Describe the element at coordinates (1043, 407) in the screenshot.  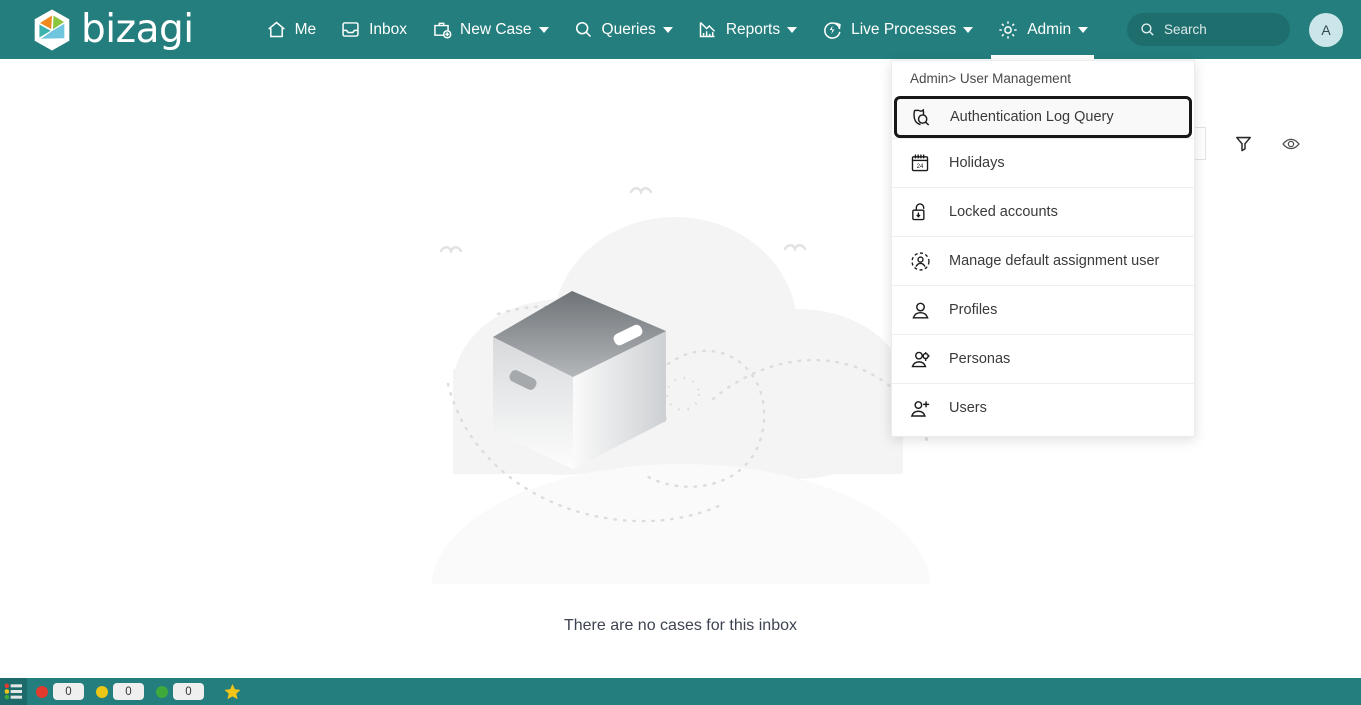
I see `menu-item-users: Users` at that location.